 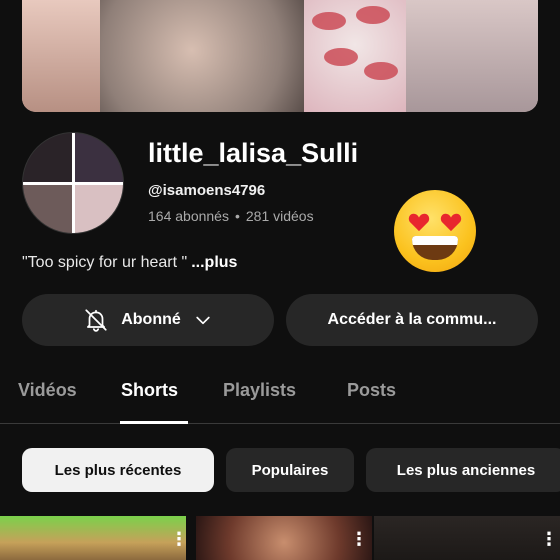 I want to click on channel-handle: @isamoens4796, so click(x=207, y=190).